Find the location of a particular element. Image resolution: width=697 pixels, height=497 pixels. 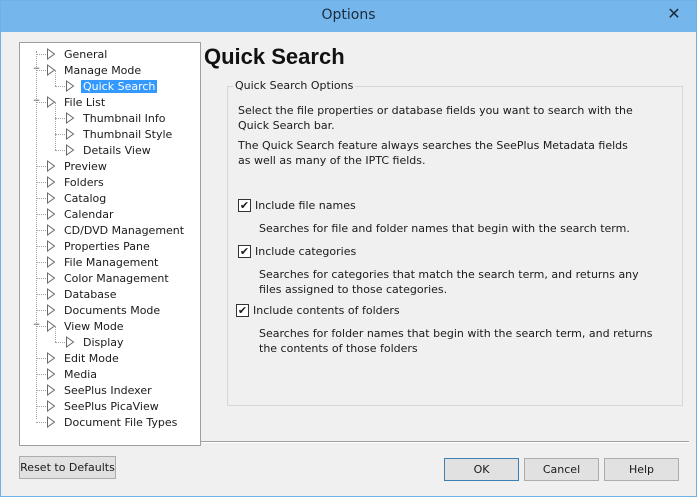

tree-item: CD/DVD Management is located at coordinates (116, 230).